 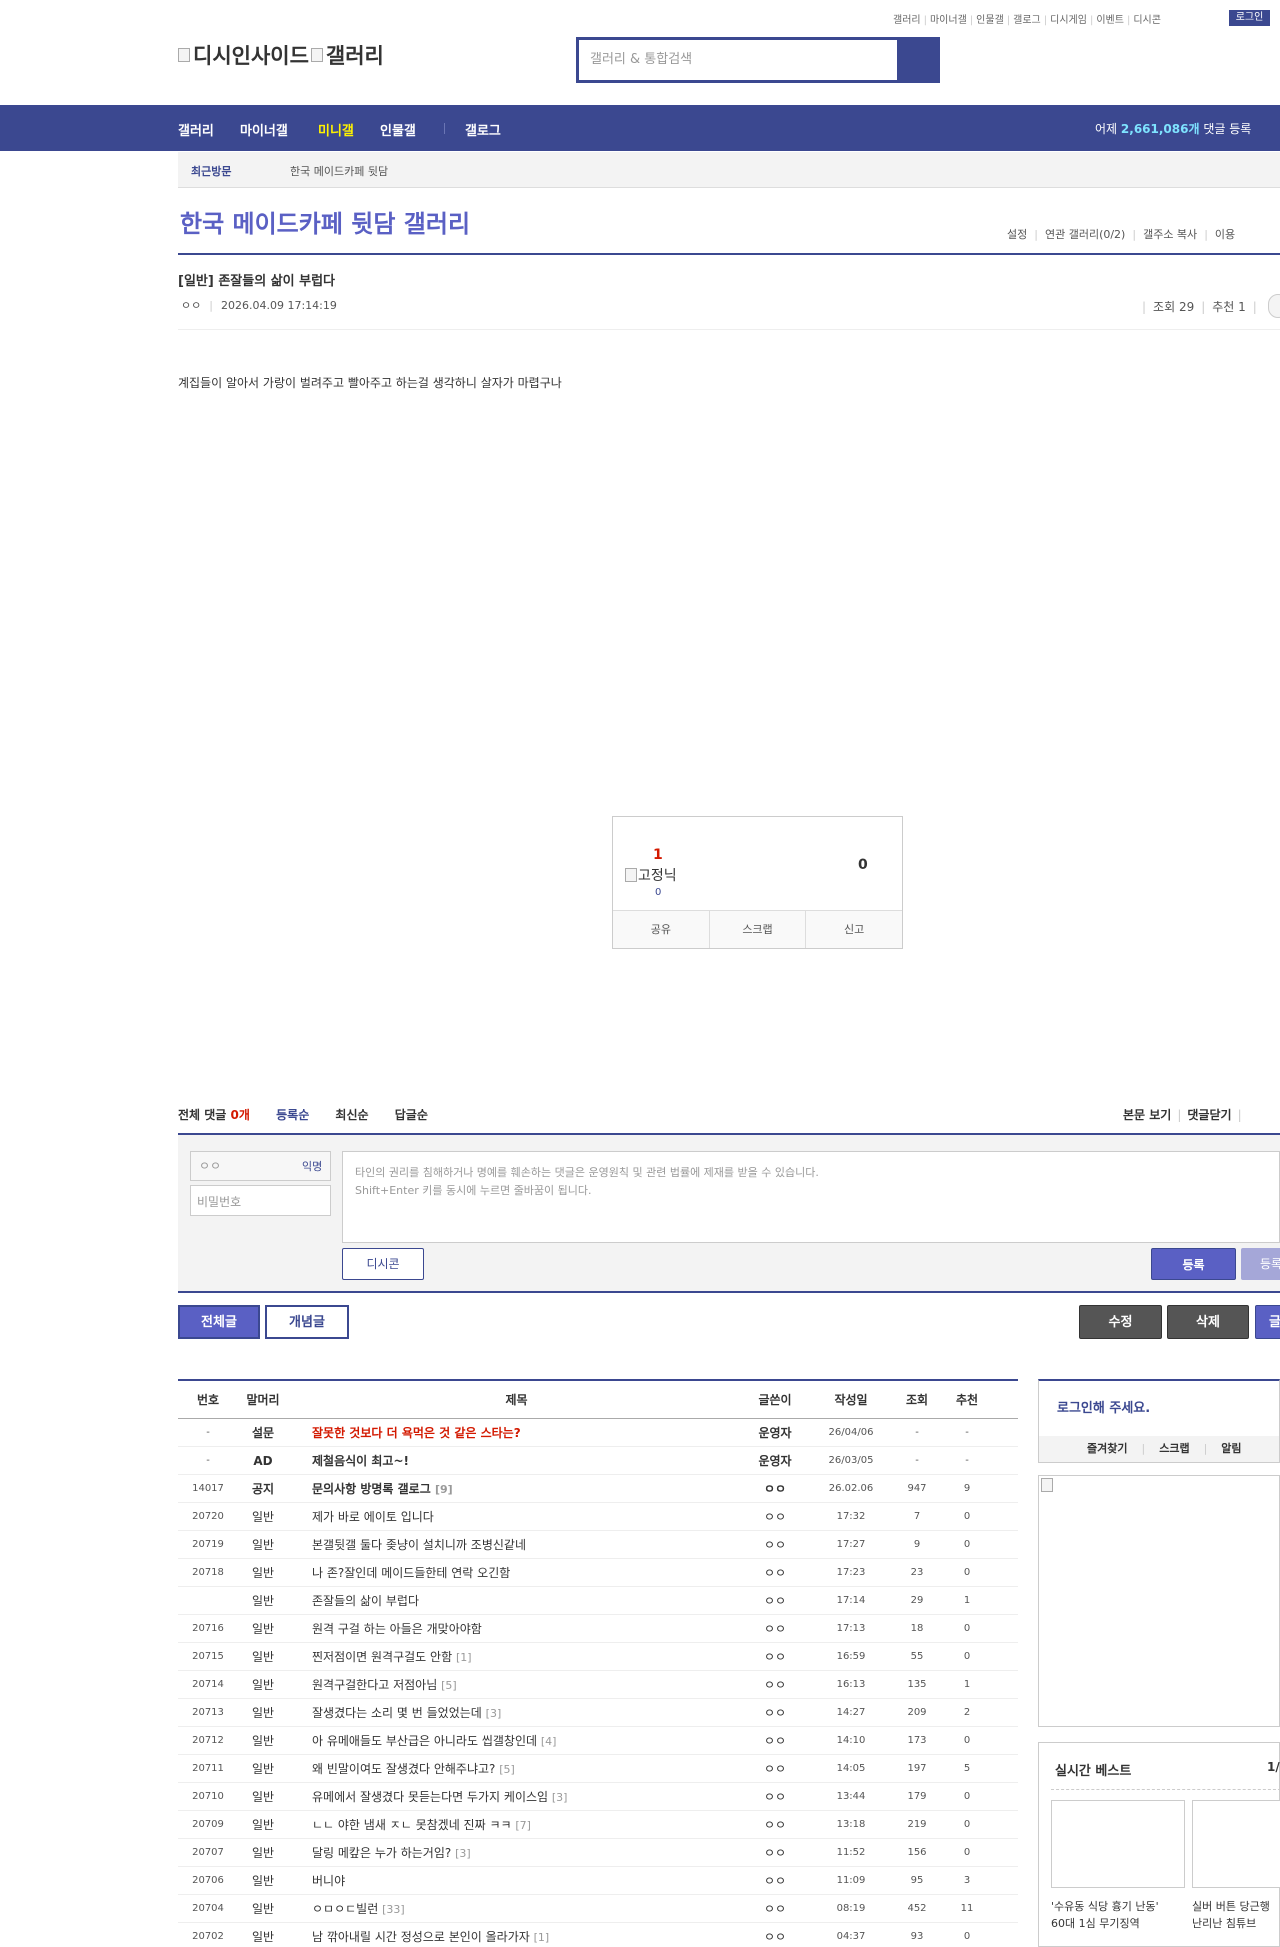 I want to click on post-title-link: 왜 빈말이여도 잘생겼다 안해주냐고? [5], so click(x=516, y=1768).